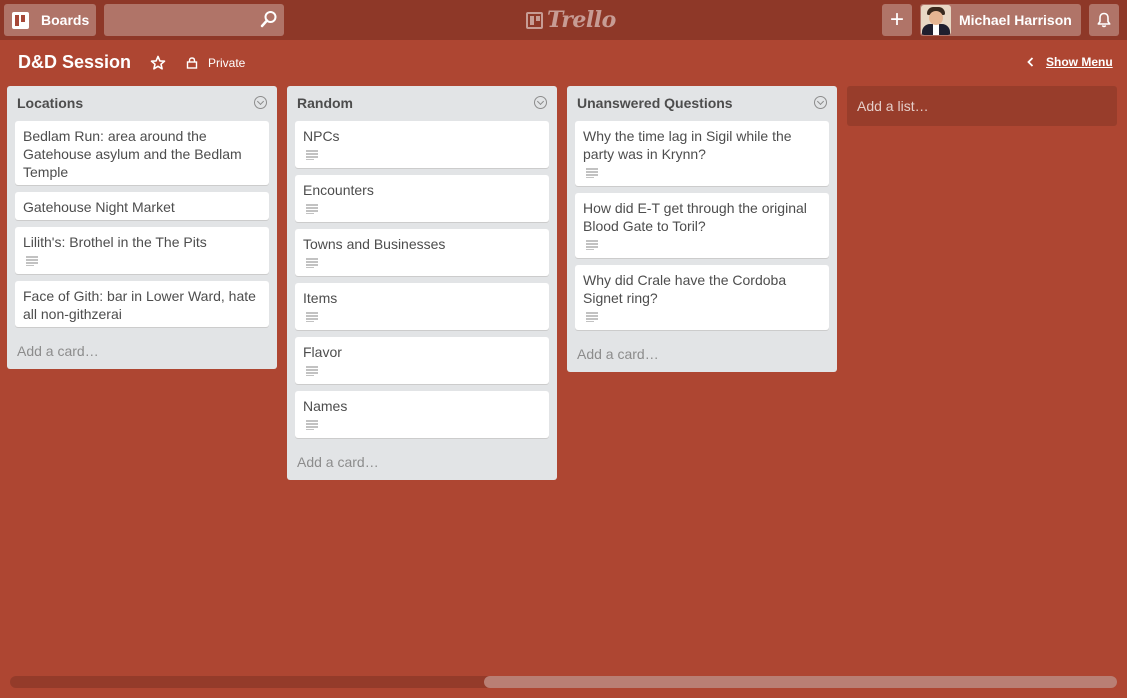  I want to click on card-title: Flavor, so click(322, 352).